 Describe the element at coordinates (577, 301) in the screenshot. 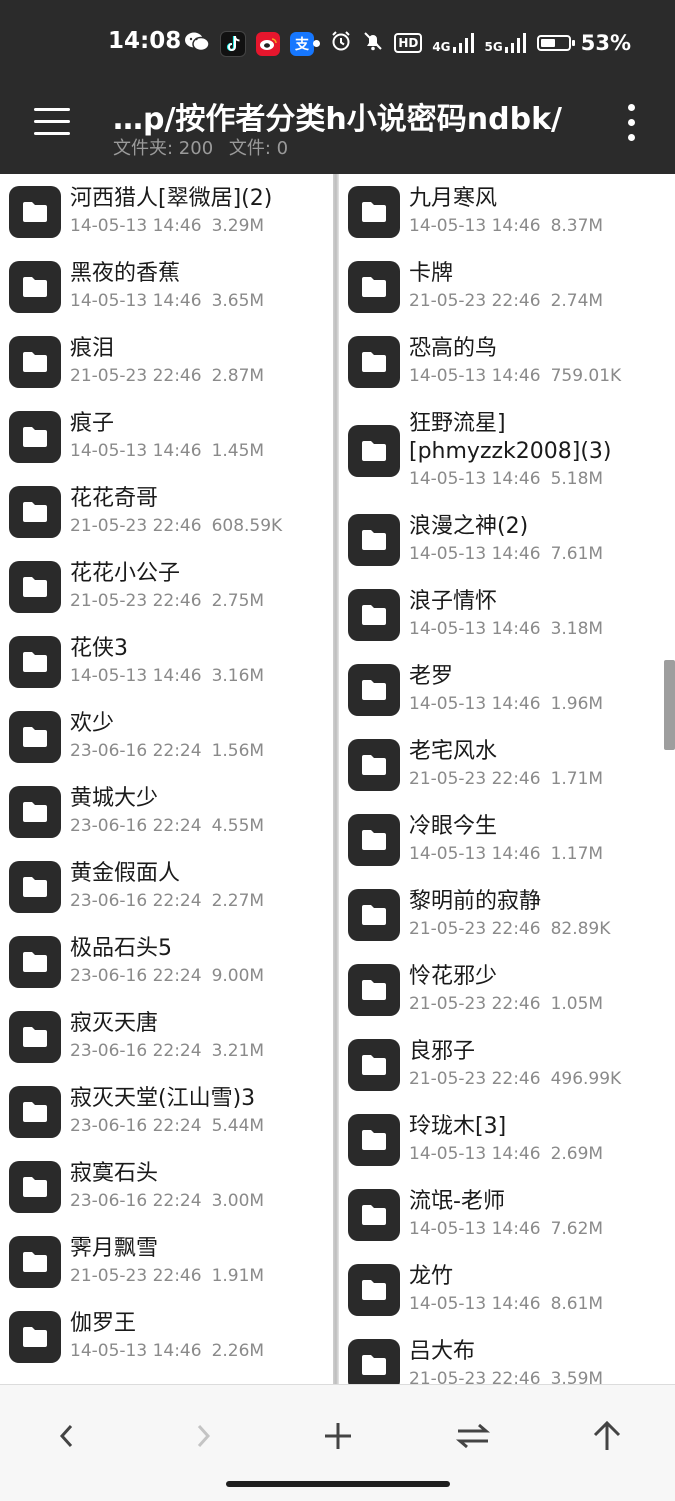

I see `folder-size: 2.74M` at that location.